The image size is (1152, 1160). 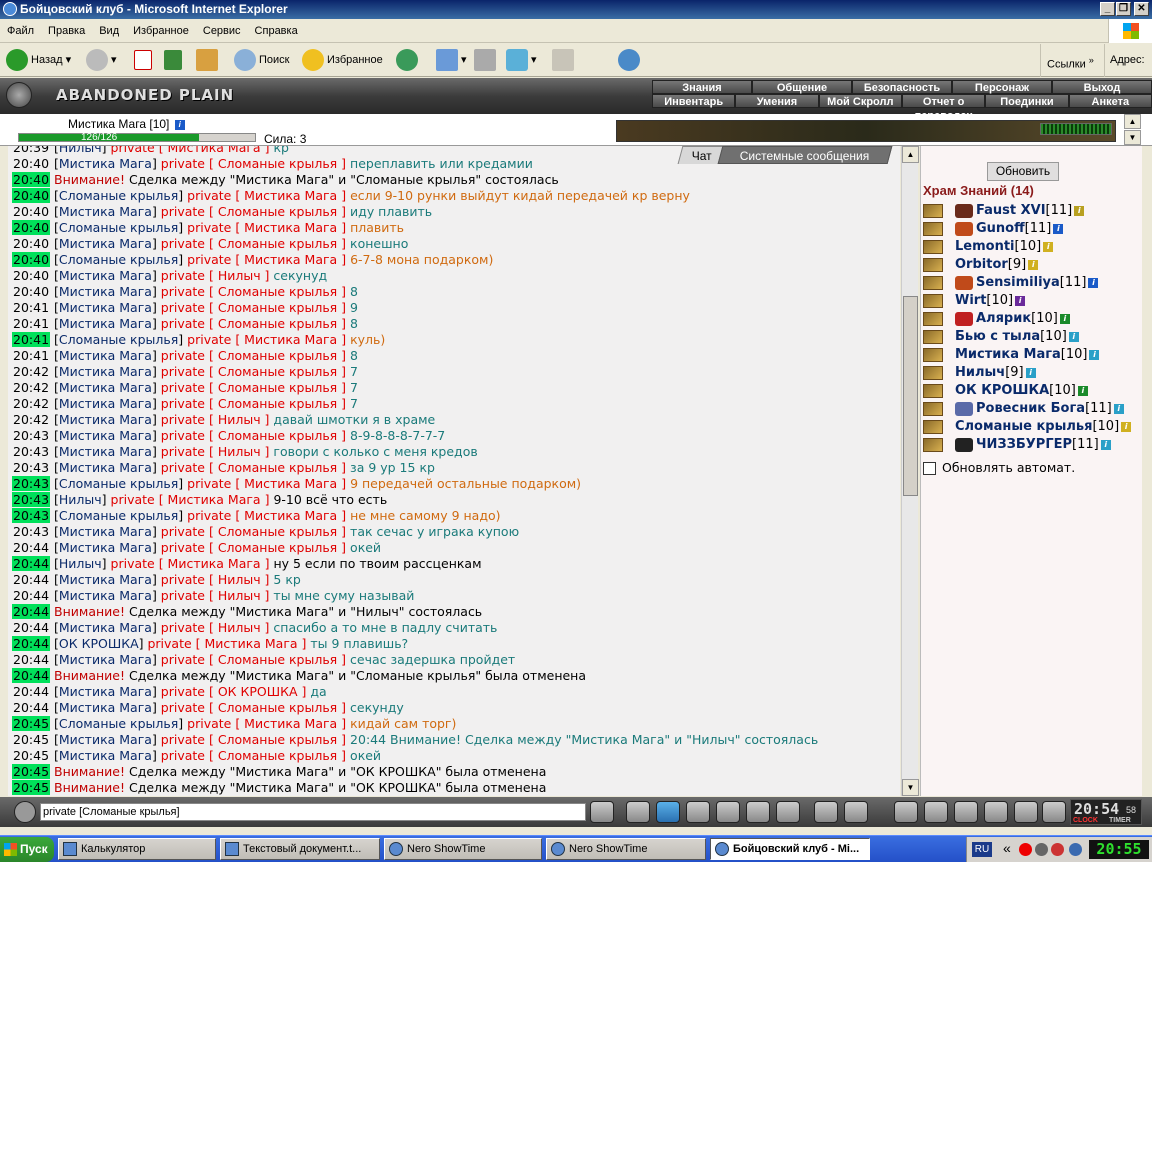 I want to click on user-list-item: Бью с тыла[10] i, so click(x=1033, y=337).